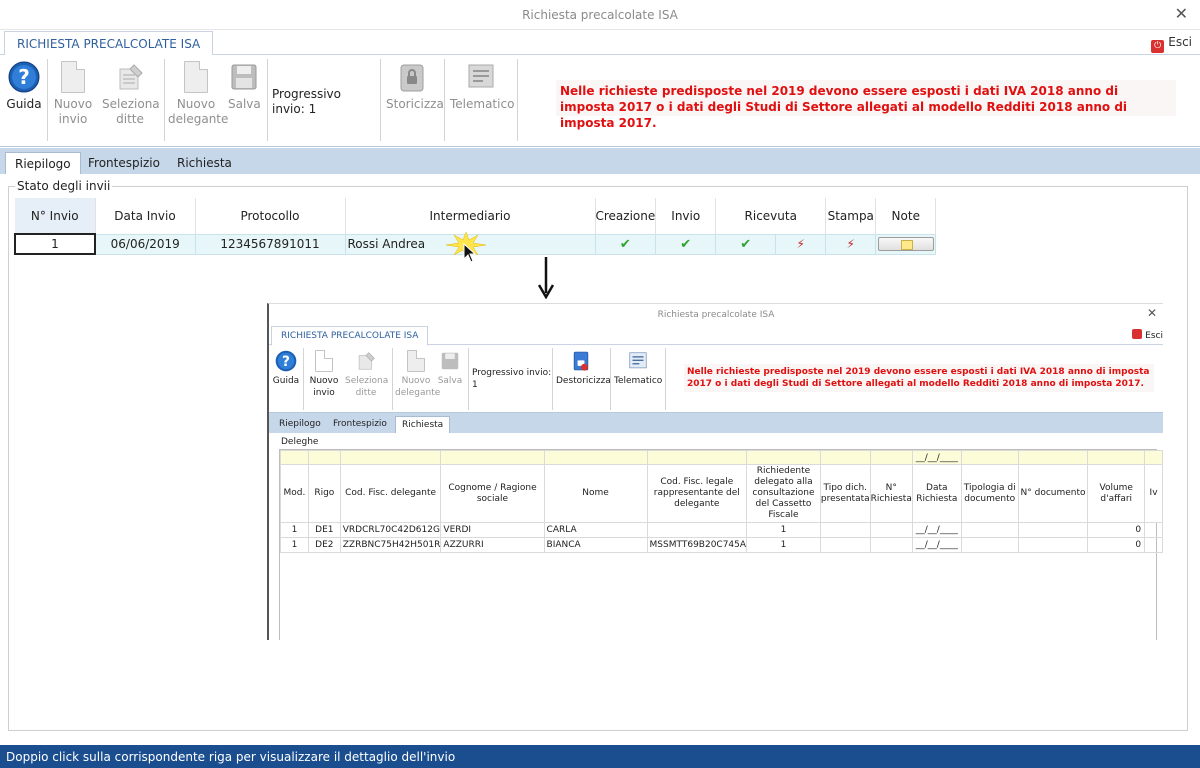 This screenshot has height=768, width=1200. Describe the element at coordinates (366, 373) in the screenshot. I see `inner-seleziona-ditte-button: Seleziona ditte` at that location.